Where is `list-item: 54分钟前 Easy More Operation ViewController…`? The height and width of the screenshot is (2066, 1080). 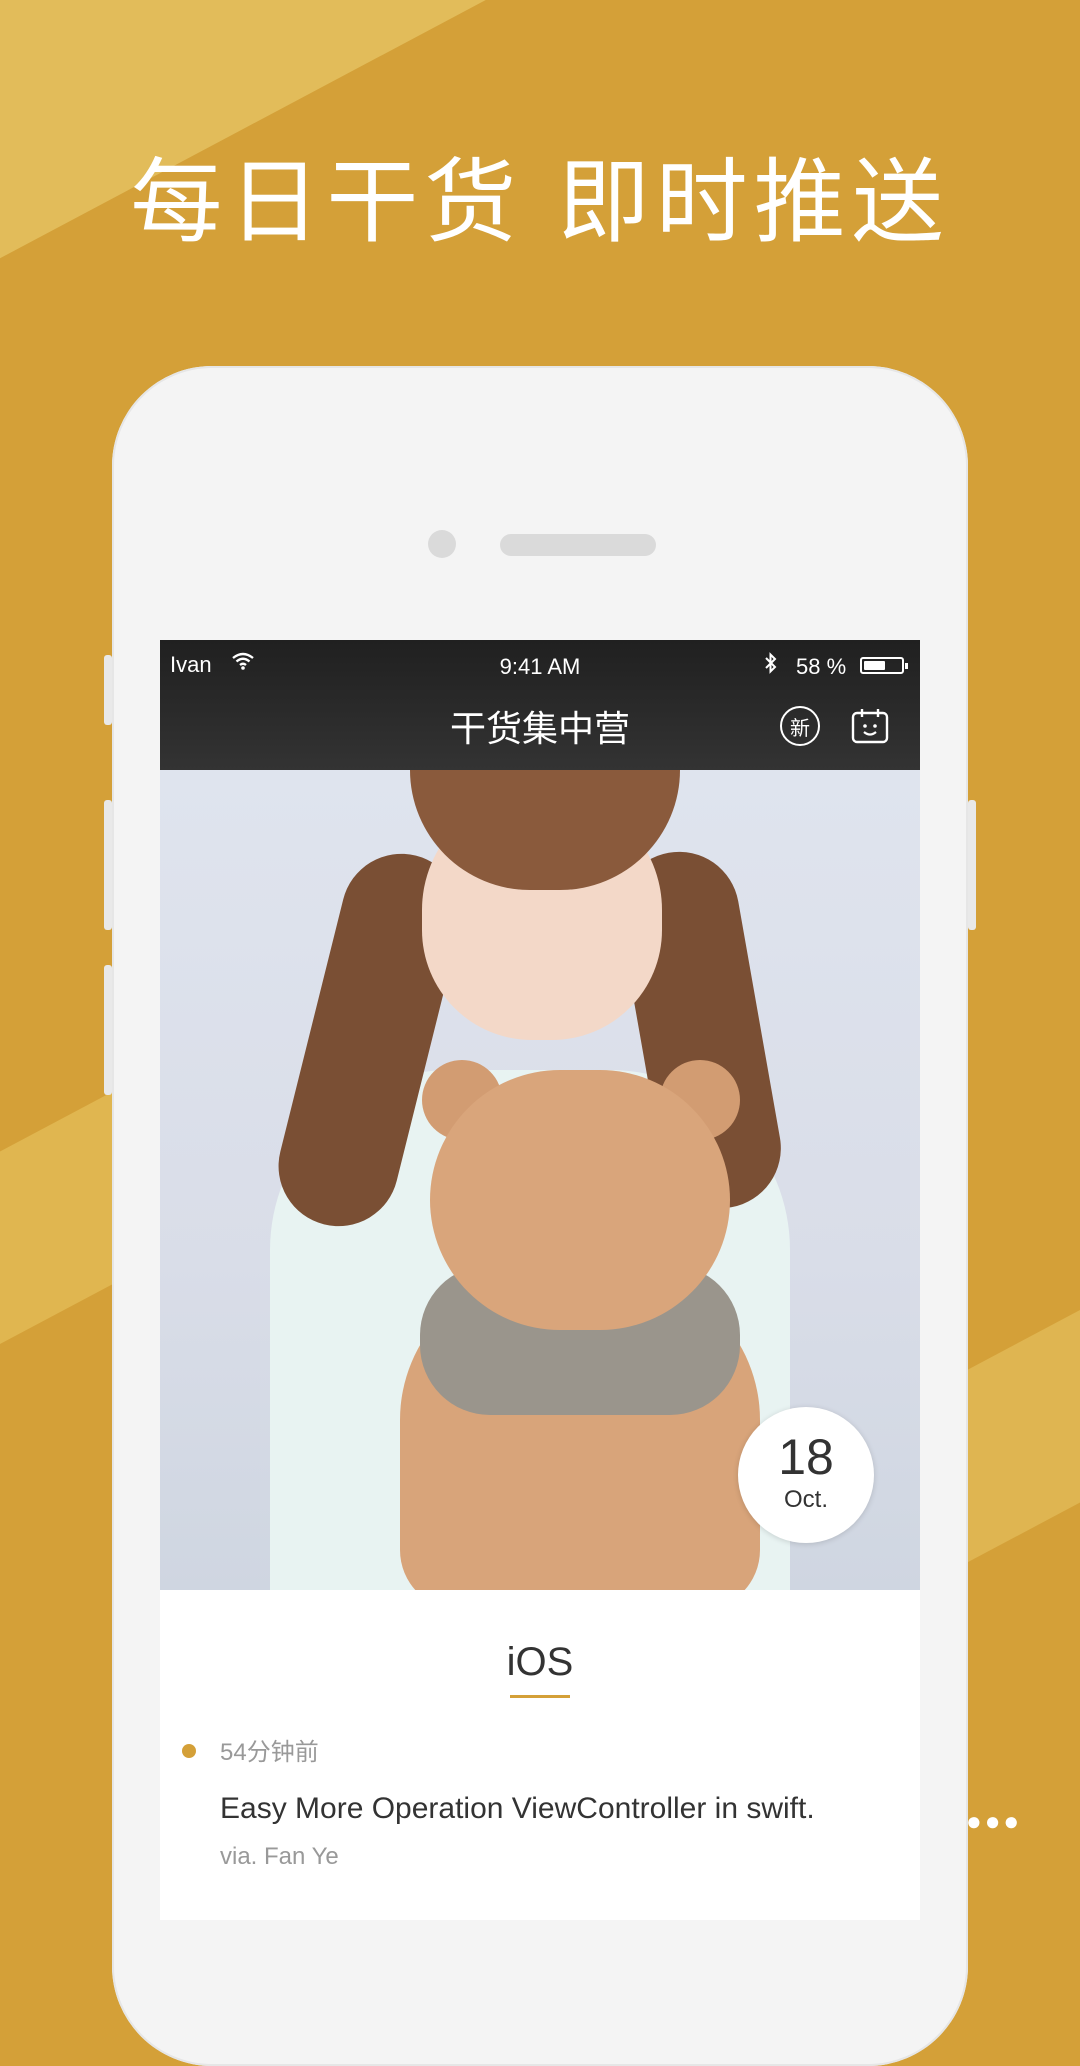
list-item: 54分钟前 Easy More Operation ViewController… is located at coordinates (540, 1801).